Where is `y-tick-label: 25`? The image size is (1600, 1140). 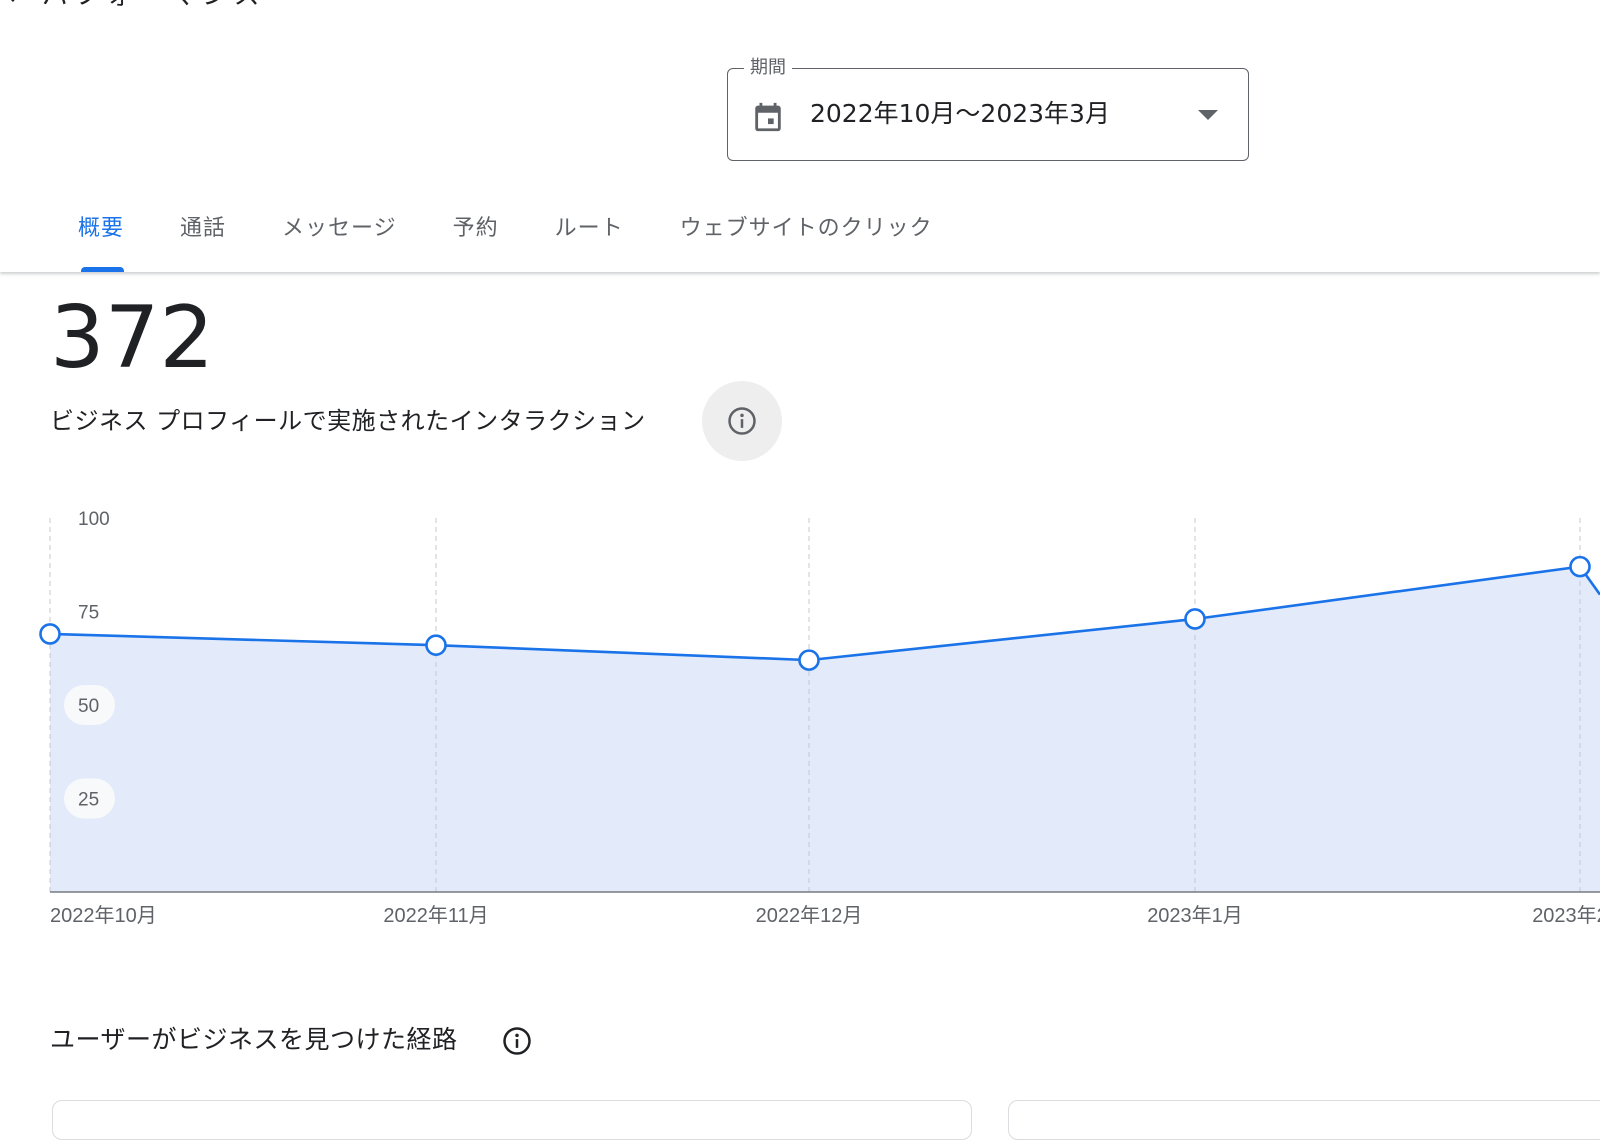
y-tick-label: 25 is located at coordinates (88, 800).